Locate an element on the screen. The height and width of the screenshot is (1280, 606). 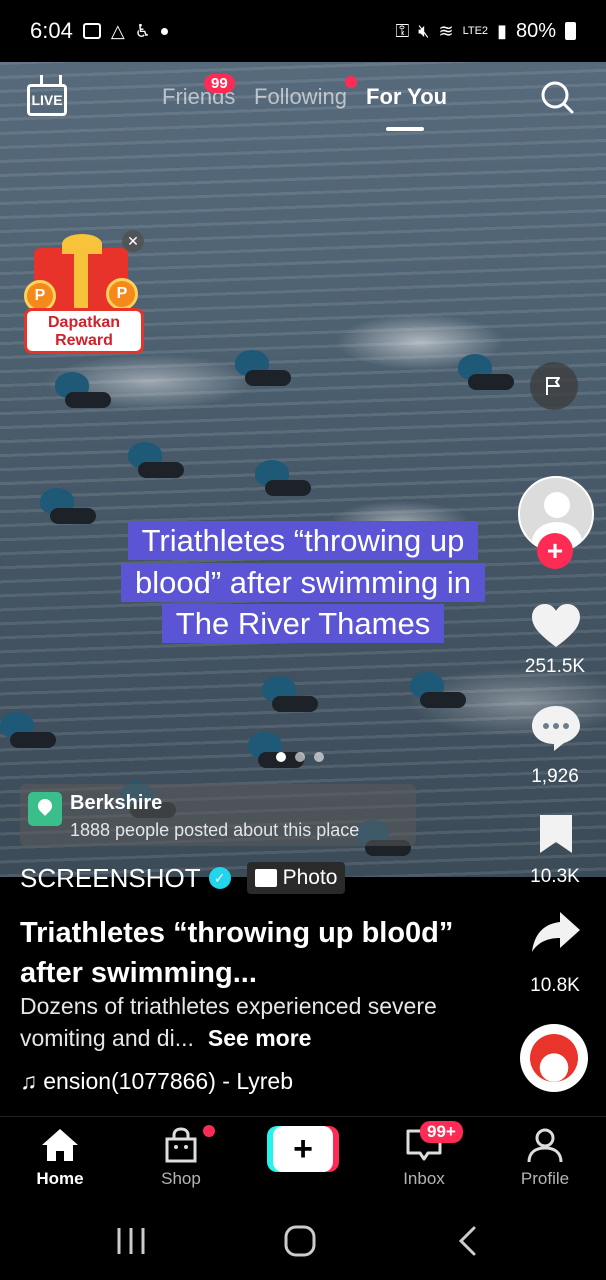
heart-icon is located at coordinates (556, 626).